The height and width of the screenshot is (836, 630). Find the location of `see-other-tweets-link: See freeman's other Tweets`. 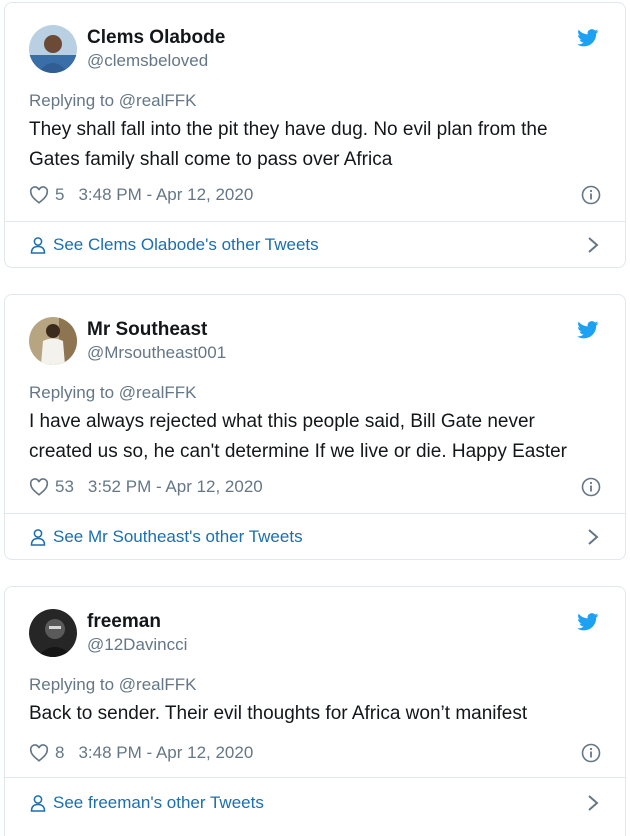

see-other-tweets-link: See freeman's other Tweets is located at coordinates (146, 803).